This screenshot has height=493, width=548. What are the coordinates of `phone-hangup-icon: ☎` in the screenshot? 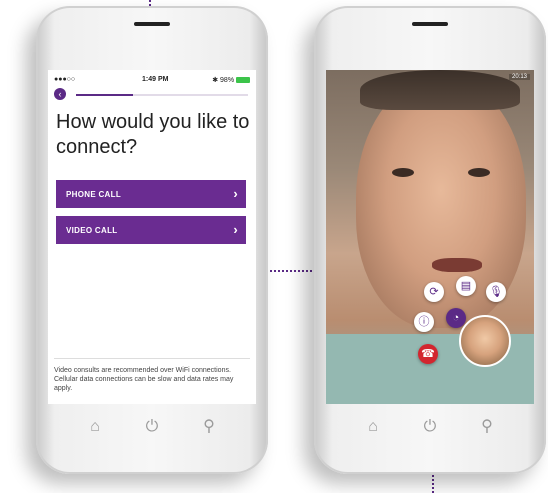 It's located at (428, 354).